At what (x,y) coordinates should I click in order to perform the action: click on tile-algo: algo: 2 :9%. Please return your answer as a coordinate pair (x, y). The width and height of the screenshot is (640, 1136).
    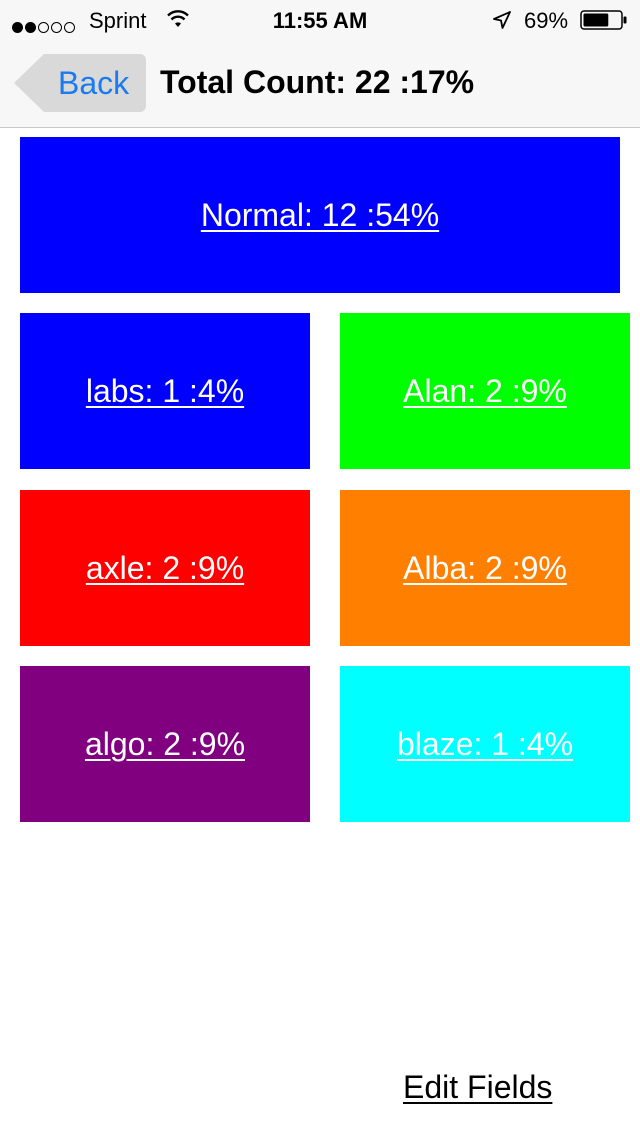
    Looking at the image, I should click on (165, 744).